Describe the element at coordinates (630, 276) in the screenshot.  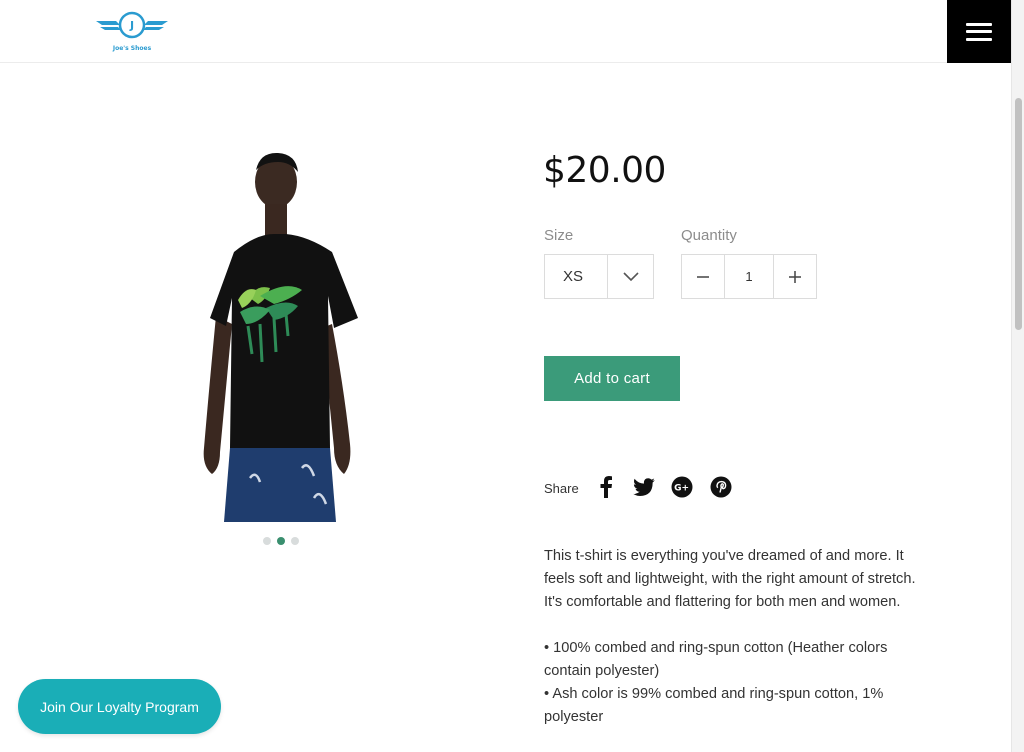
I see `chevron-down-icon` at that location.